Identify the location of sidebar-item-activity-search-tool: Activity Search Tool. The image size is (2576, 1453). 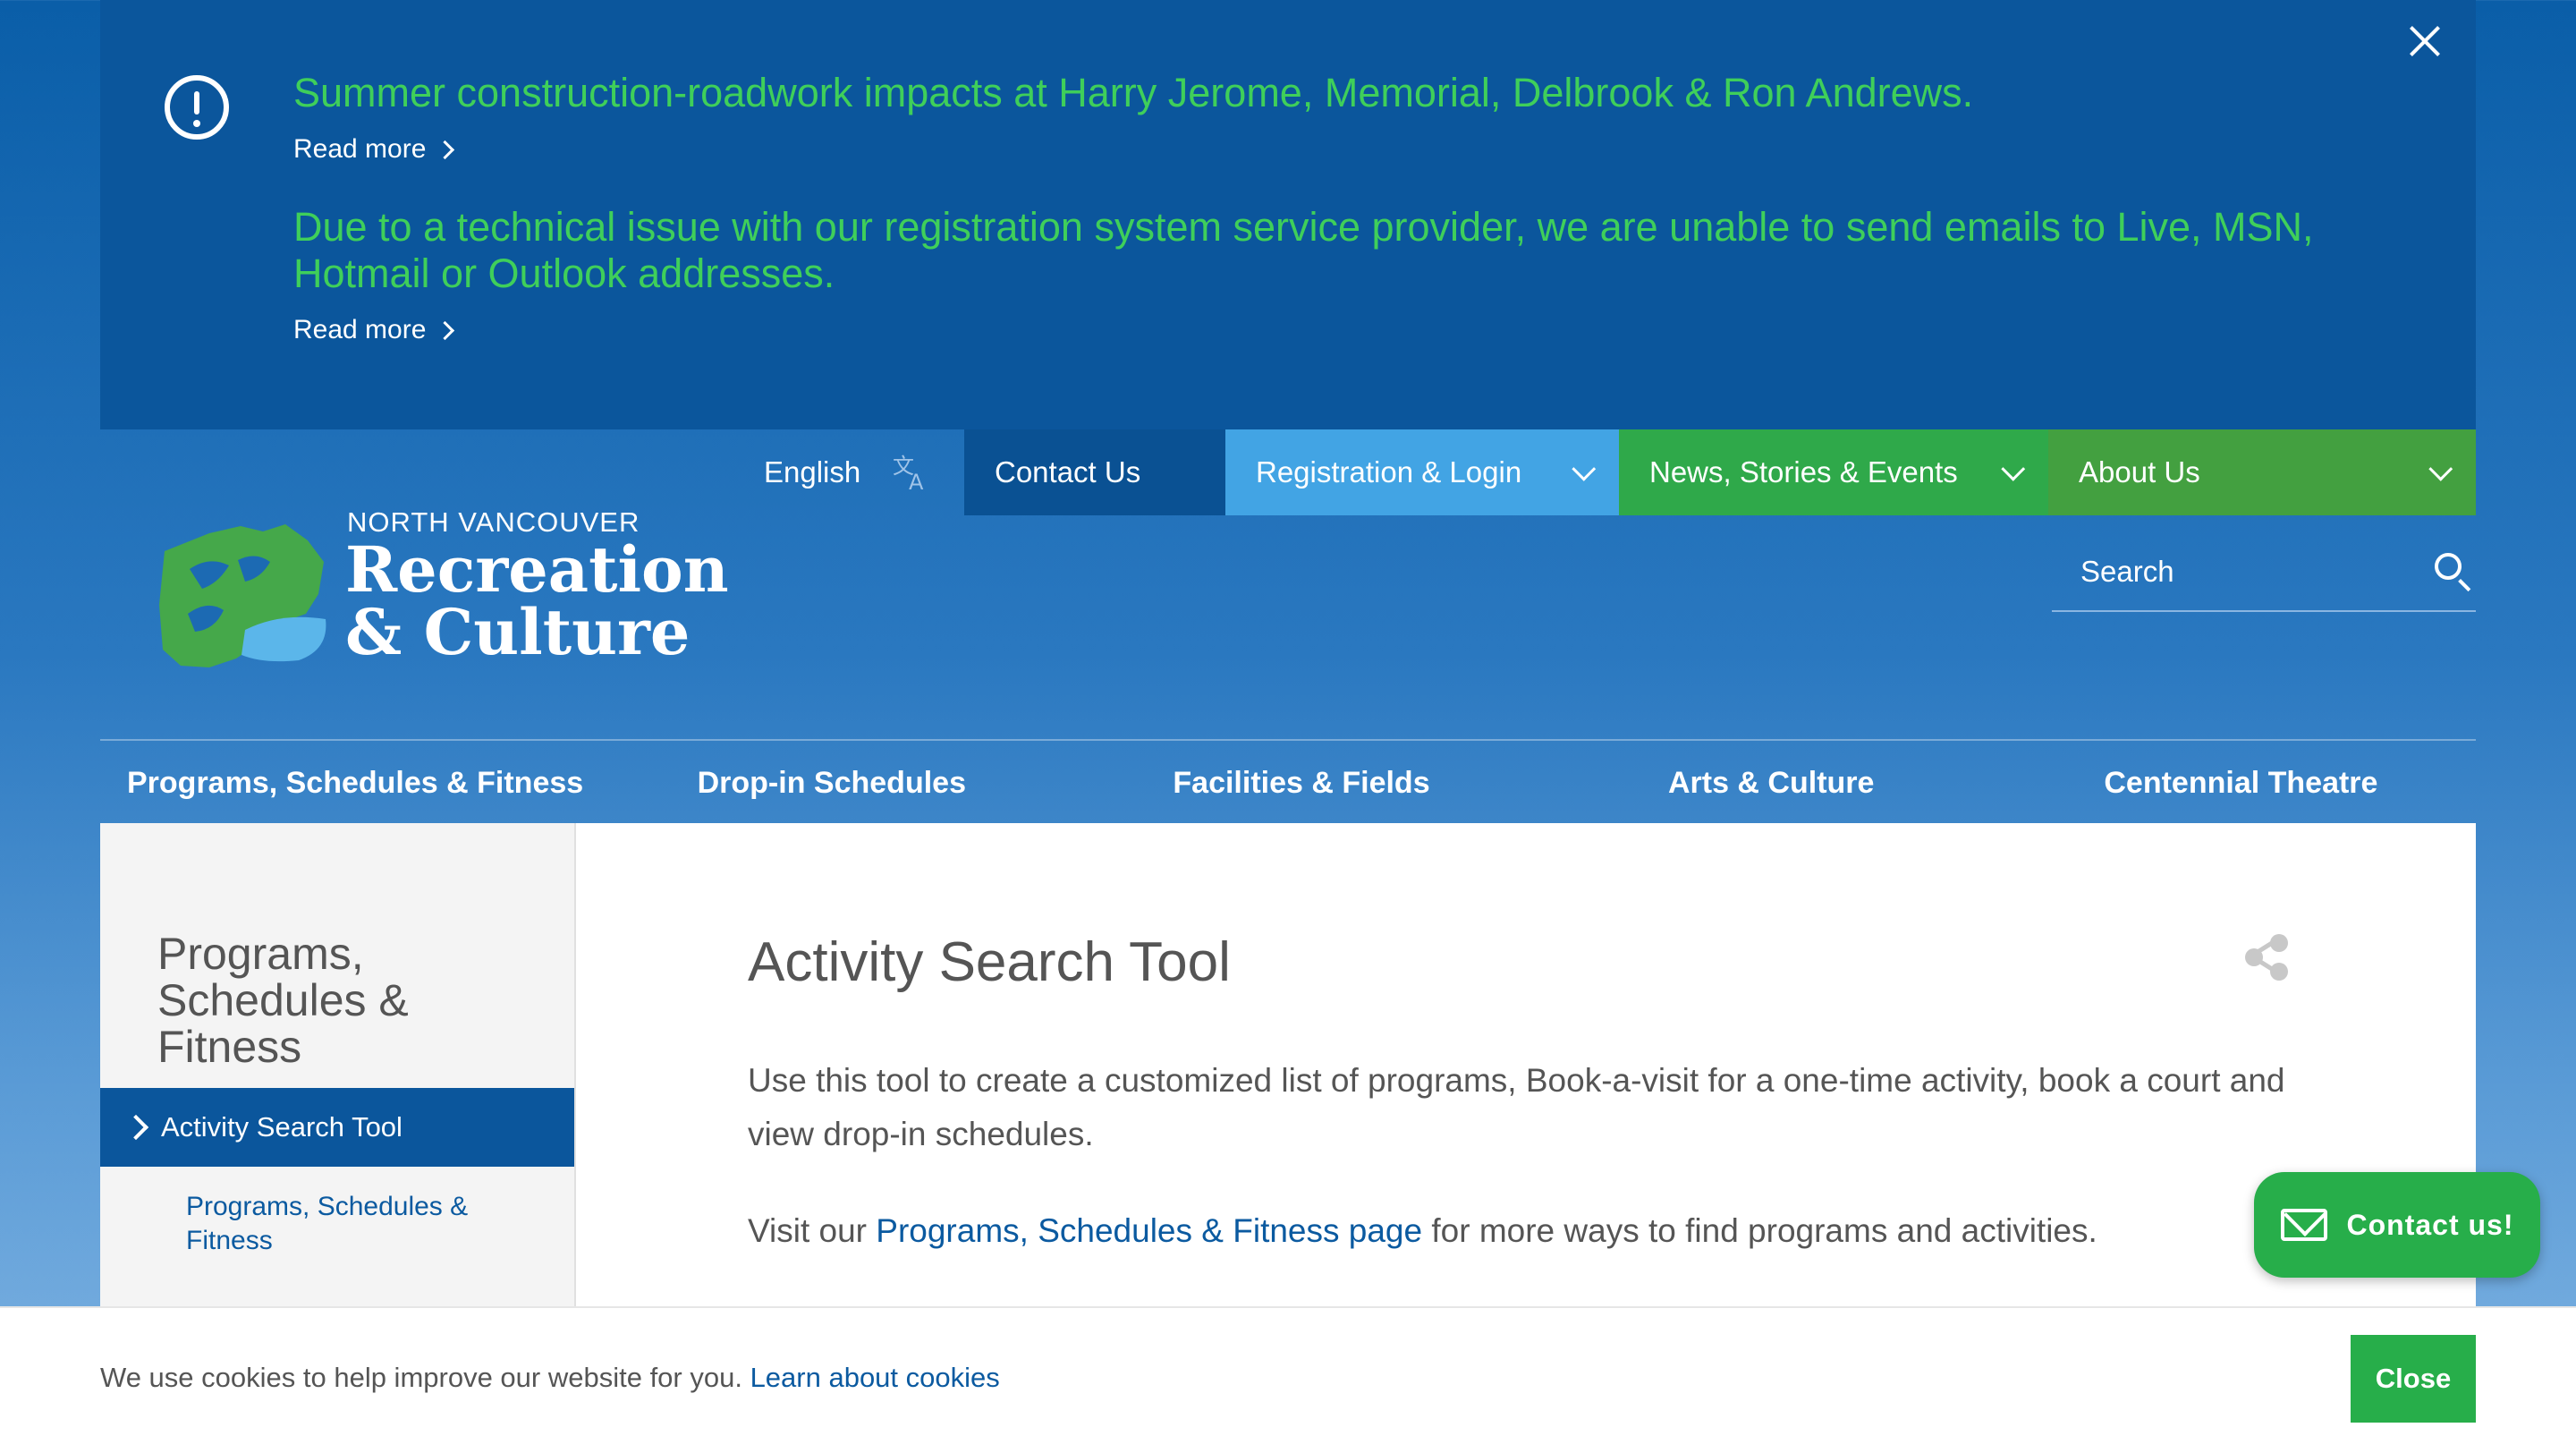
(337, 1127).